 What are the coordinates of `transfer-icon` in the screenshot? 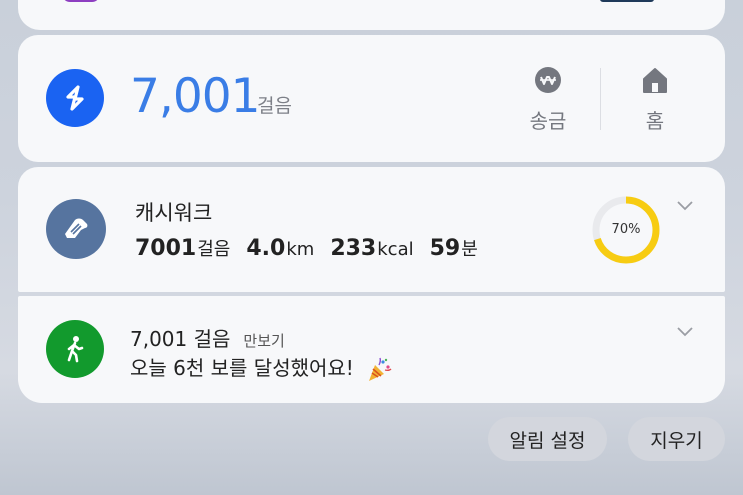 It's located at (548, 80).